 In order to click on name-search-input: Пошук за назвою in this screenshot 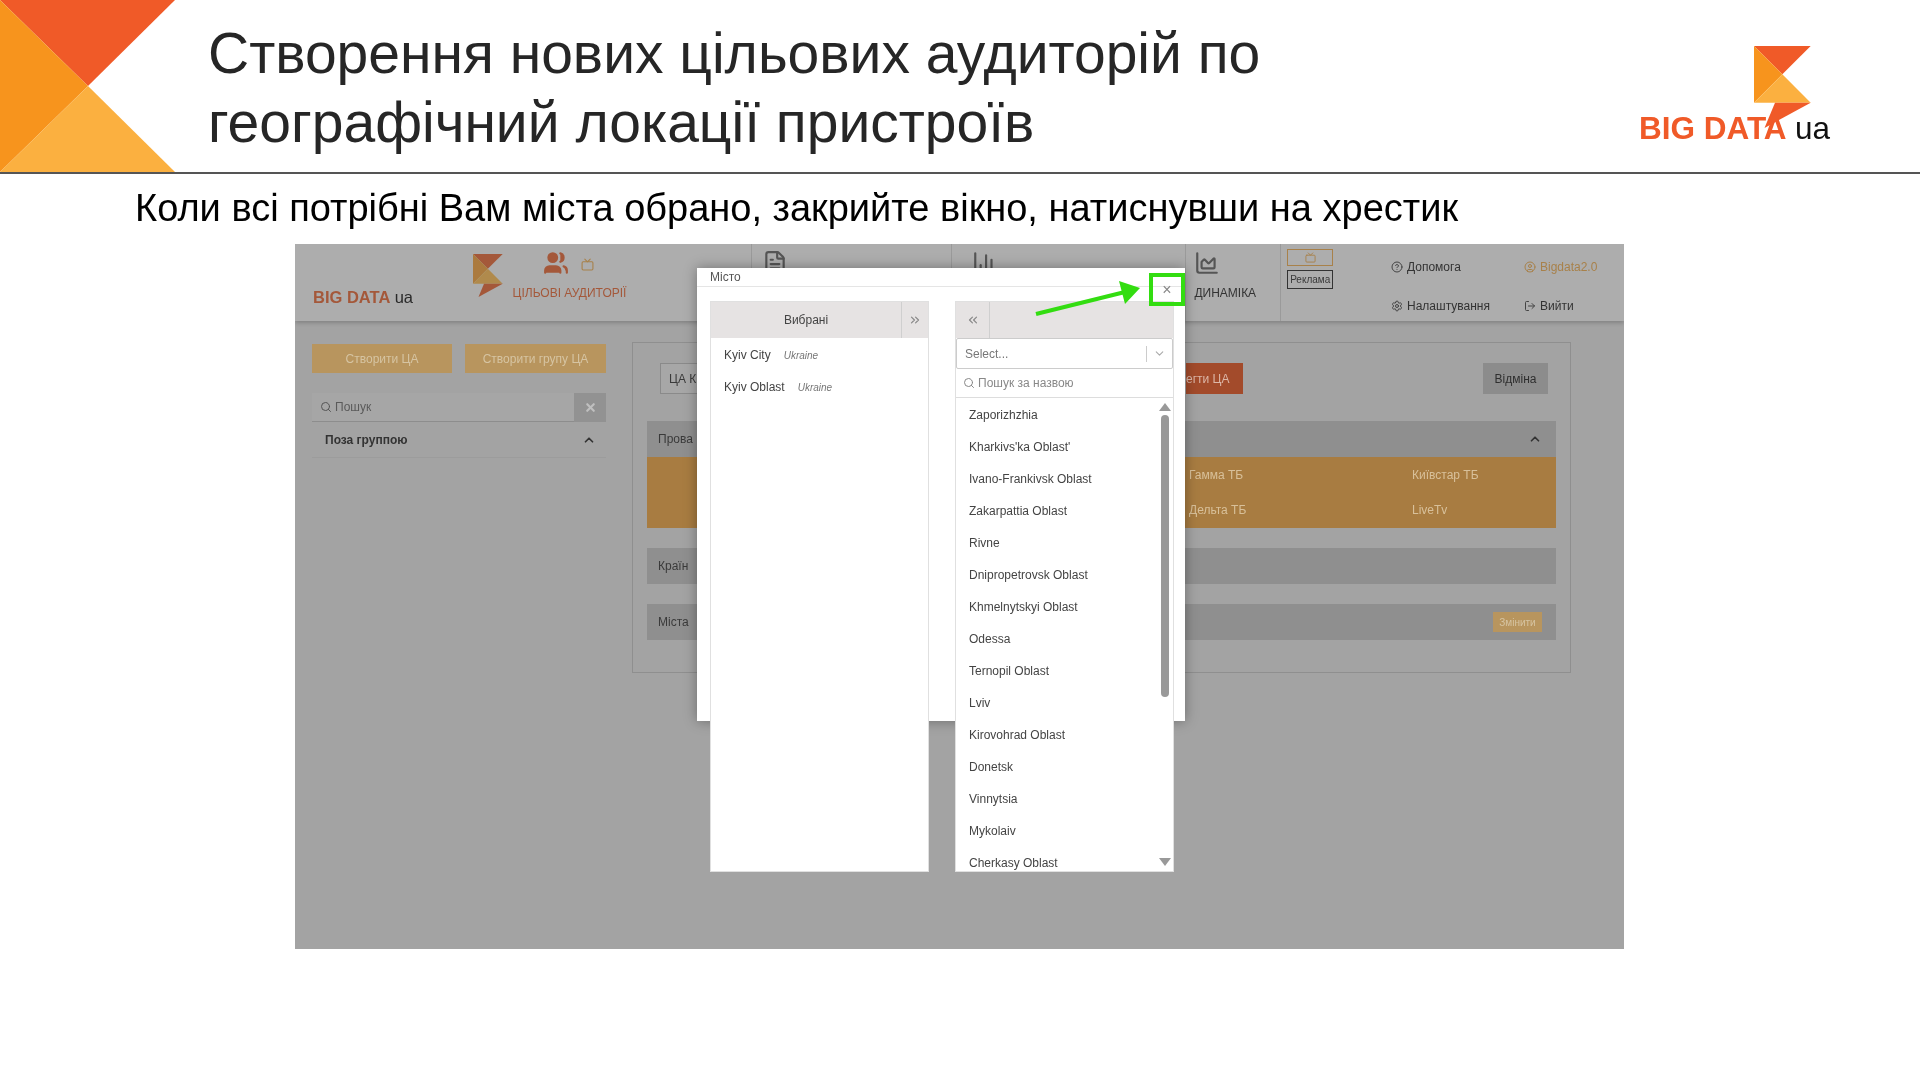, I will do `click(1075, 383)`.